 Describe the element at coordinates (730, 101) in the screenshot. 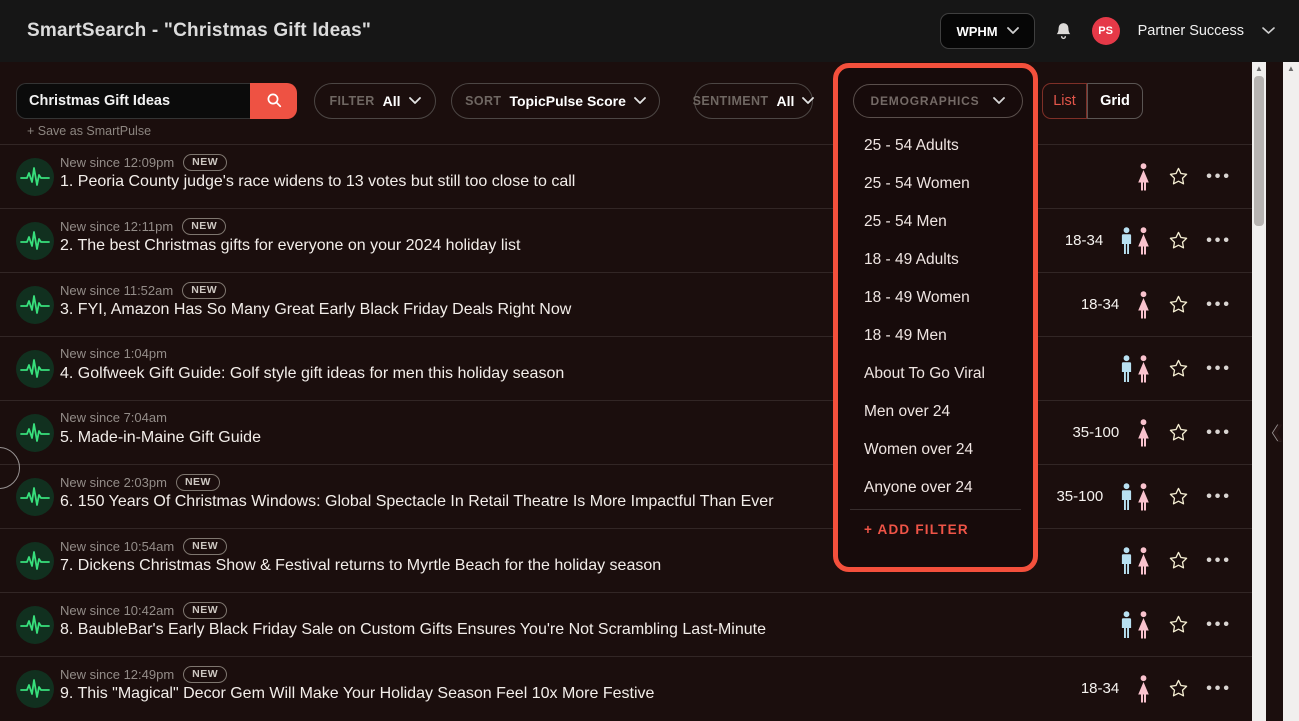

I see `sentiment-label: SENTIMENT` at that location.